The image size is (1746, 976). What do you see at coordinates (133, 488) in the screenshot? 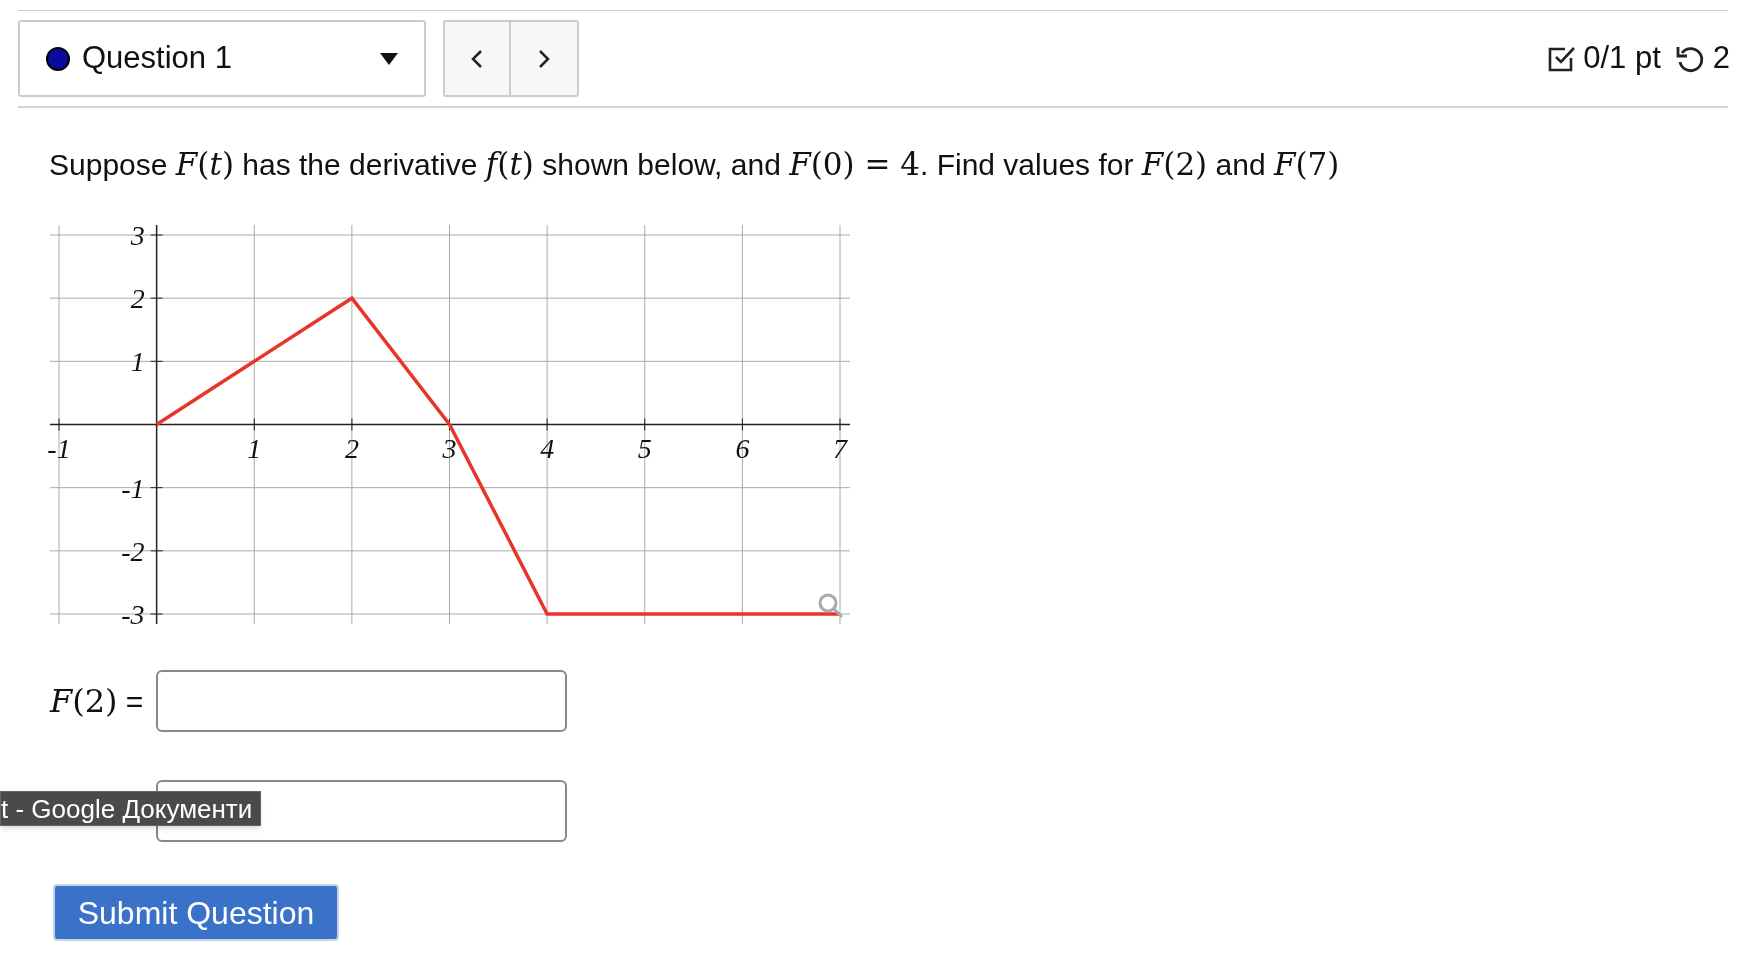
I see `y-tick-label: -1` at bounding box center [133, 488].